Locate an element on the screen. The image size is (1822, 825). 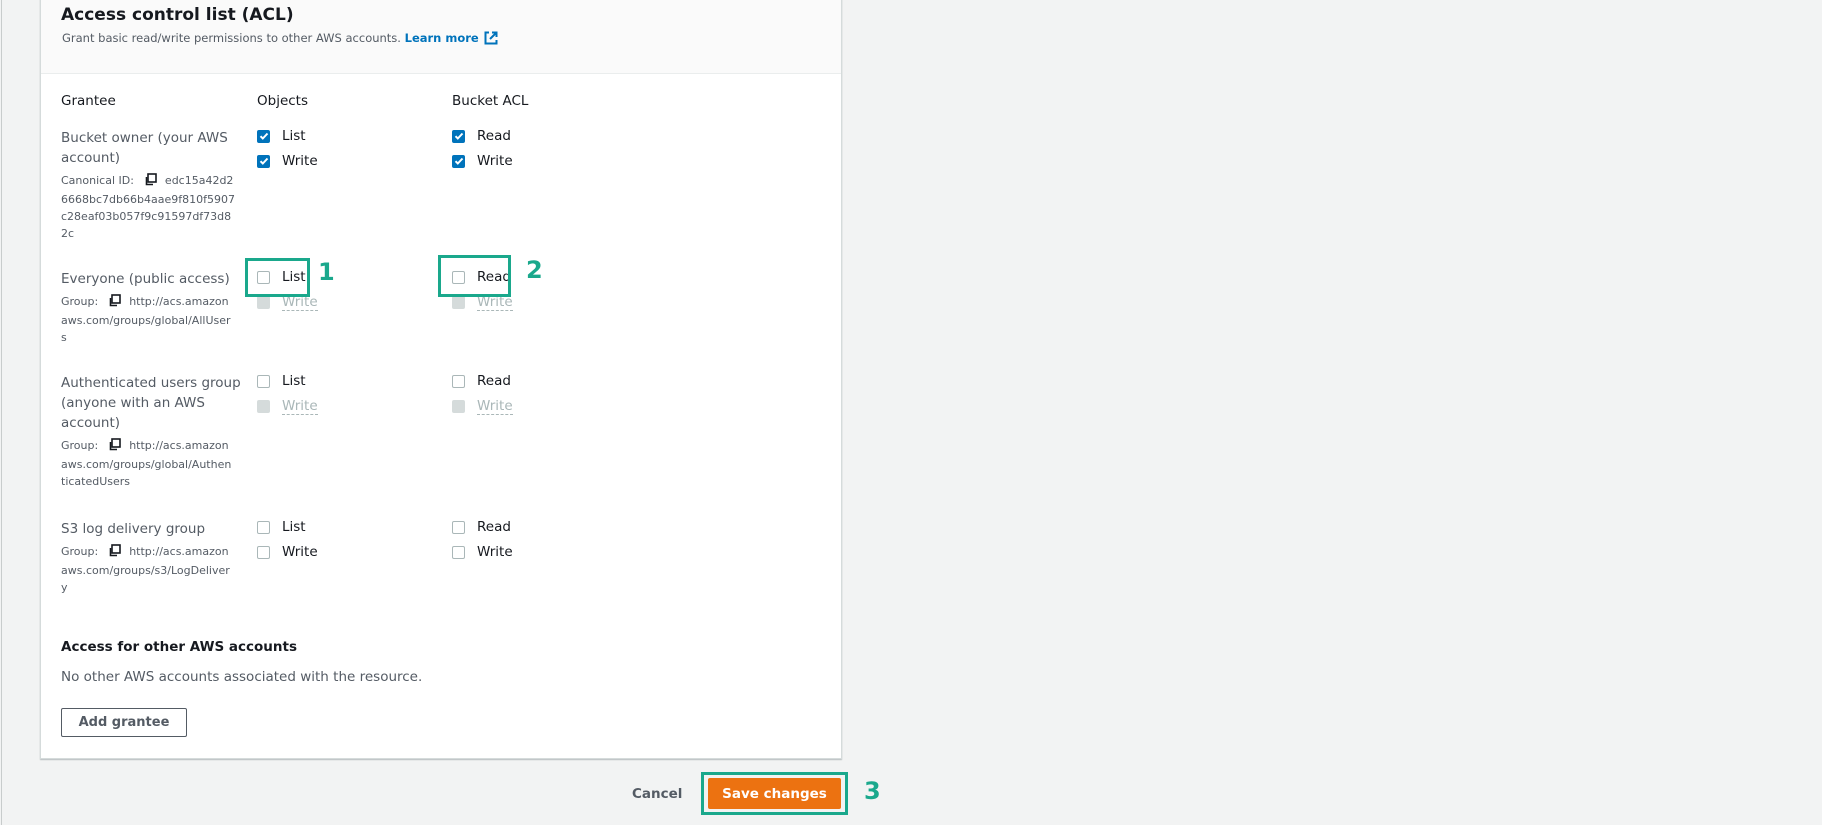
grantee-name: Bucket owner (your AWS account) is located at coordinates (144, 148).